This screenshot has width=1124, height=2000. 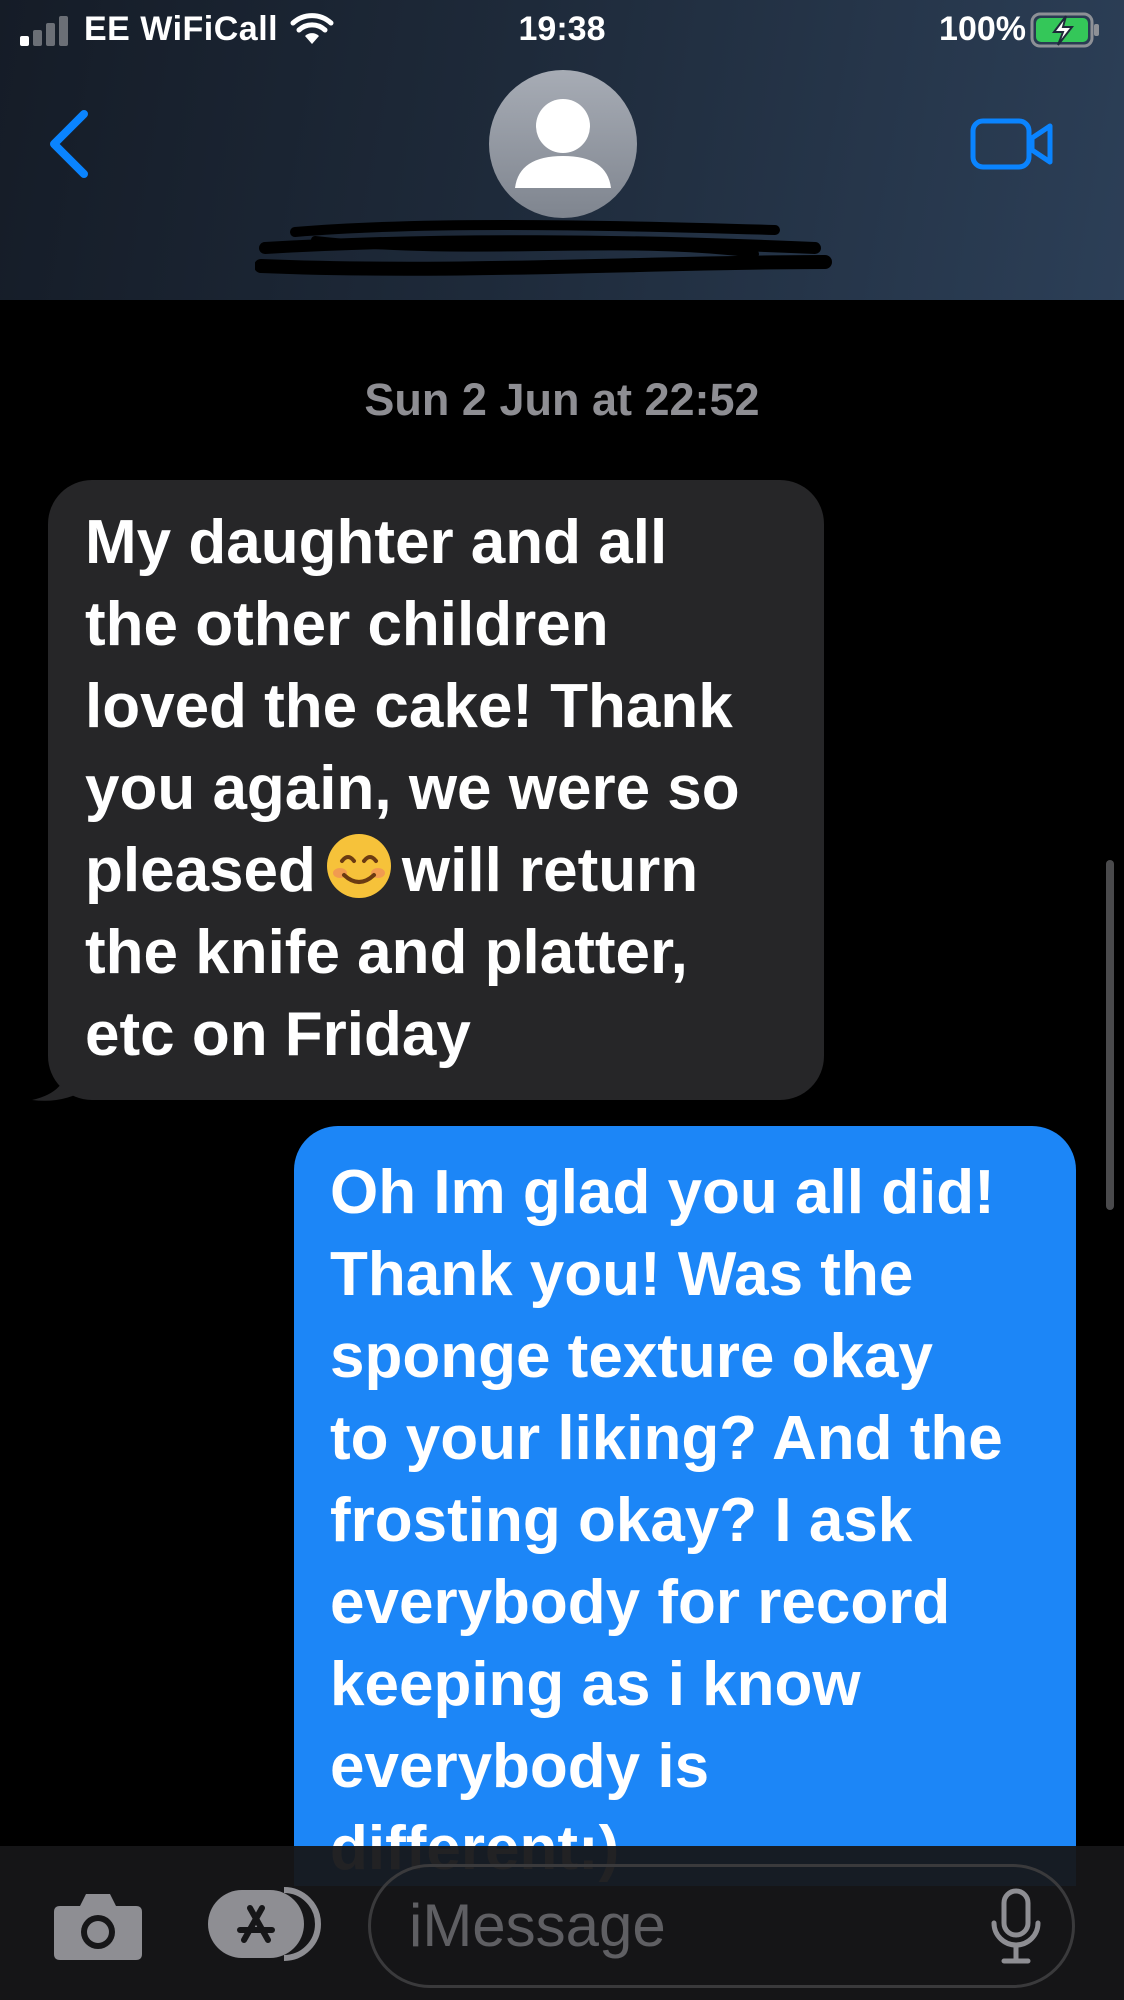 I want to click on message-text: will return, so click(x=550, y=870).